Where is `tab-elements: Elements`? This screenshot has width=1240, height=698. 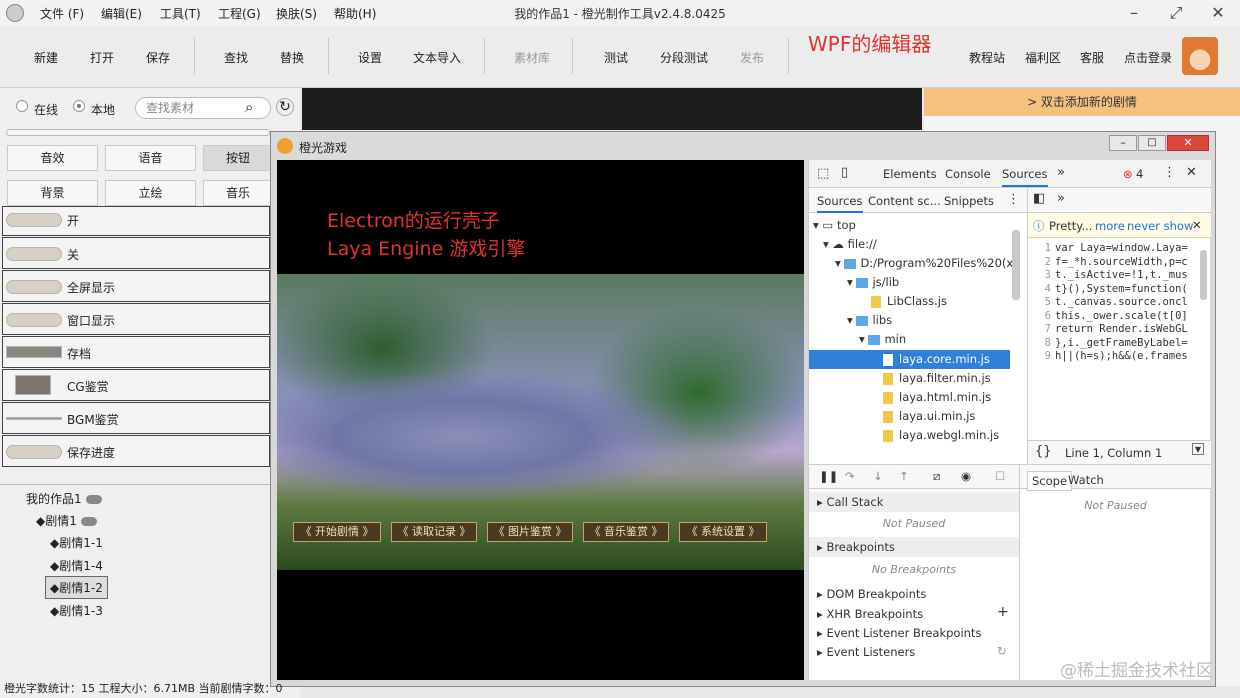
tab-elements: Elements is located at coordinates (910, 174).